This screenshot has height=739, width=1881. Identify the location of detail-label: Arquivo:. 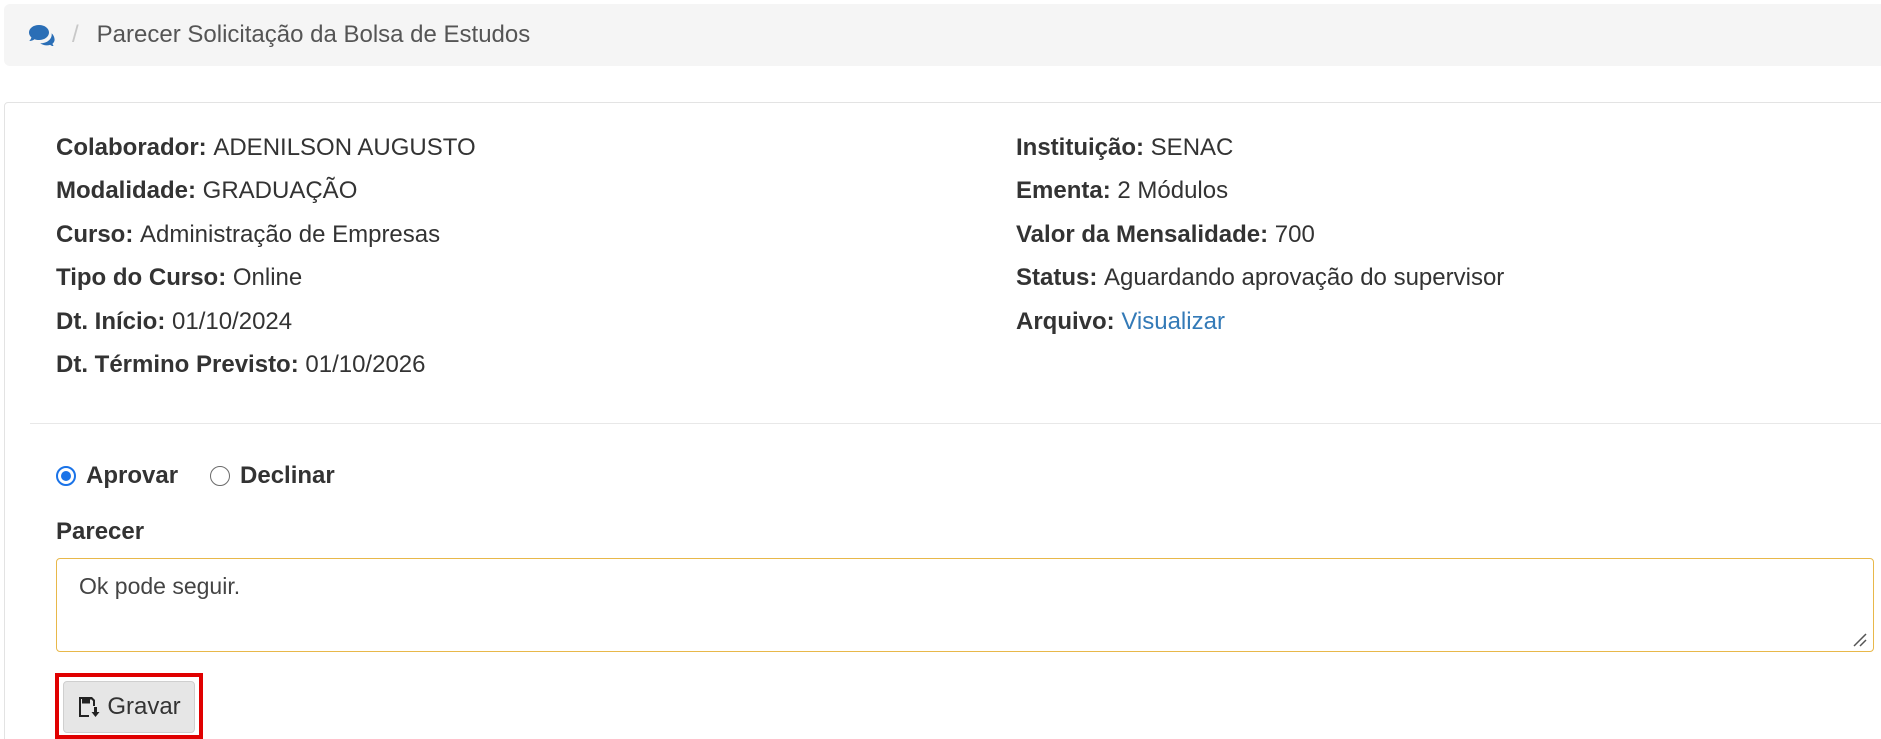
(1069, 321).